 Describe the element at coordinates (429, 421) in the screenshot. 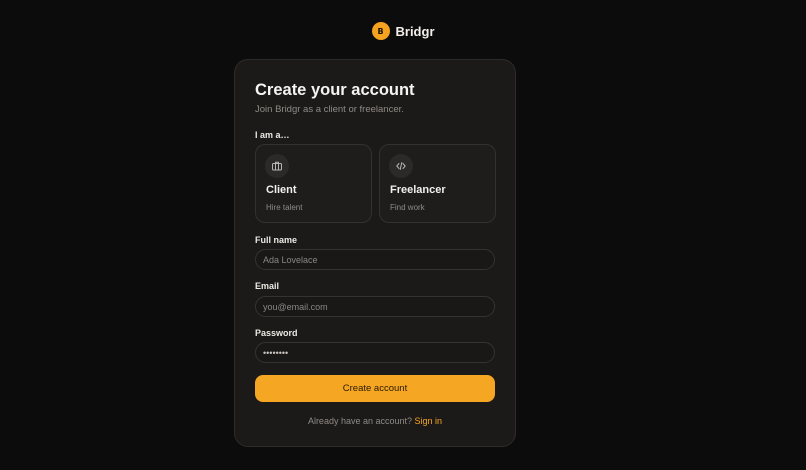

I see `signin-link: Sign in` at that location.